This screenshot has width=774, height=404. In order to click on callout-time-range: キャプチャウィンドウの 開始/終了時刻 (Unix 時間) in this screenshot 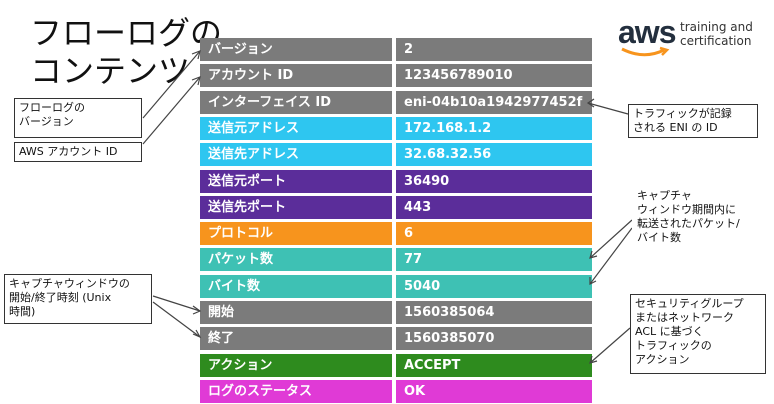, I will do `click(78, 299)`.